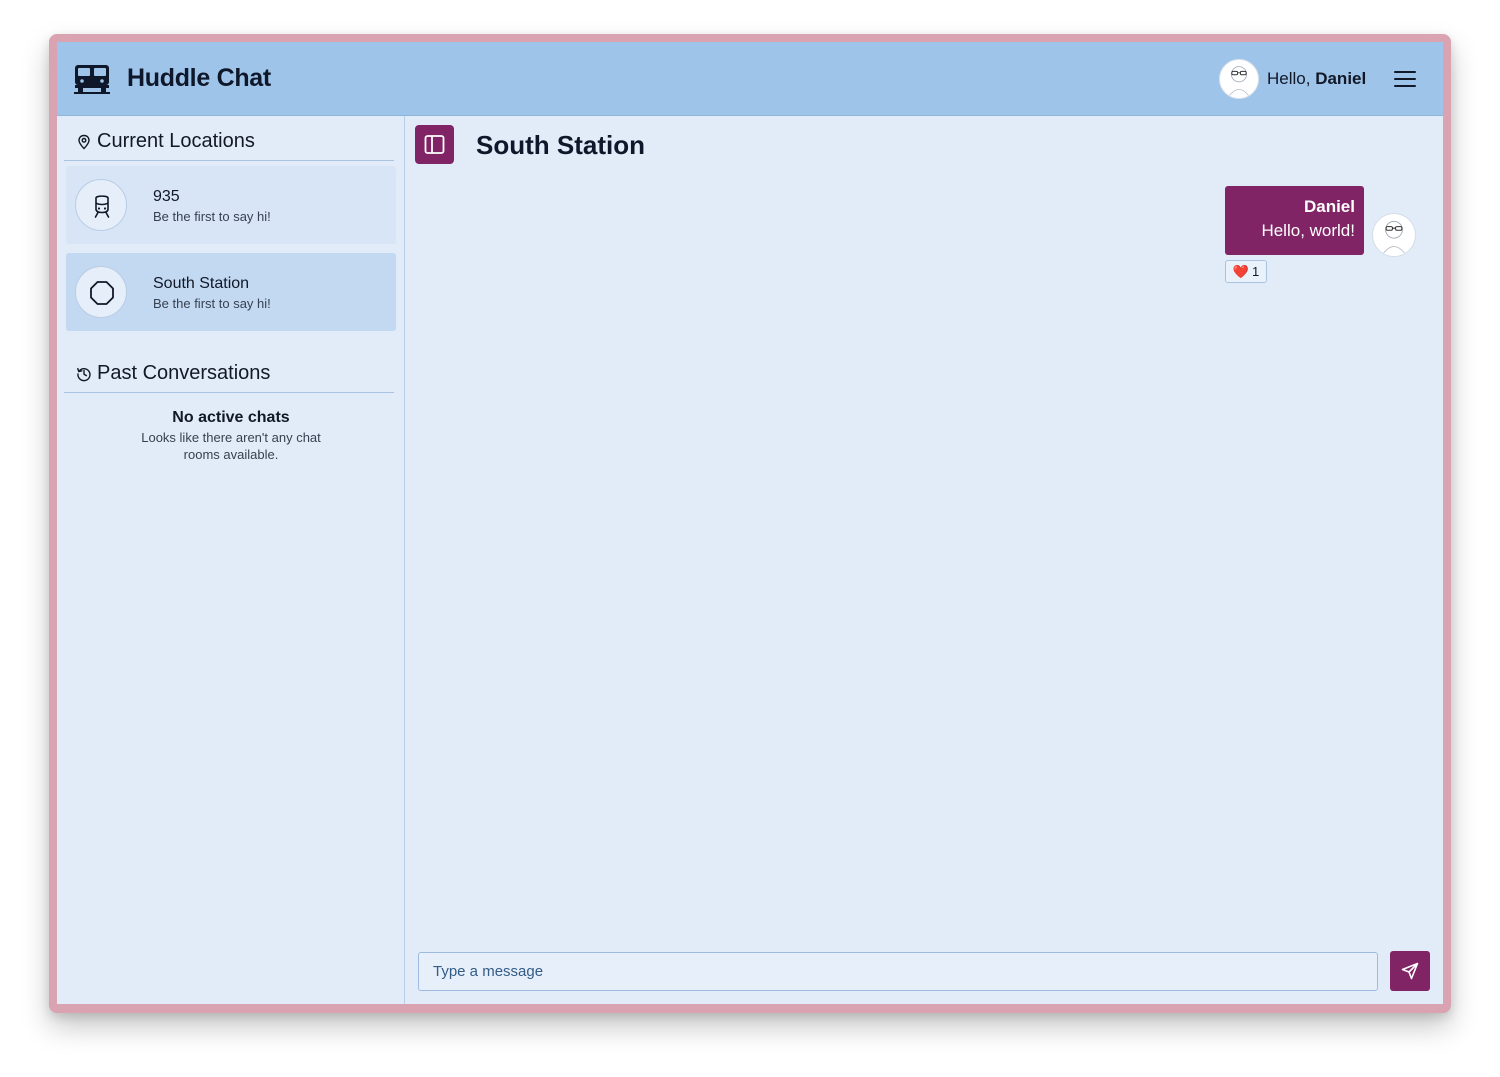 This screenshot has height=1077, width=1500. I want to click on message-bubble: Daniel Hello, world!, so click(1294, 220).